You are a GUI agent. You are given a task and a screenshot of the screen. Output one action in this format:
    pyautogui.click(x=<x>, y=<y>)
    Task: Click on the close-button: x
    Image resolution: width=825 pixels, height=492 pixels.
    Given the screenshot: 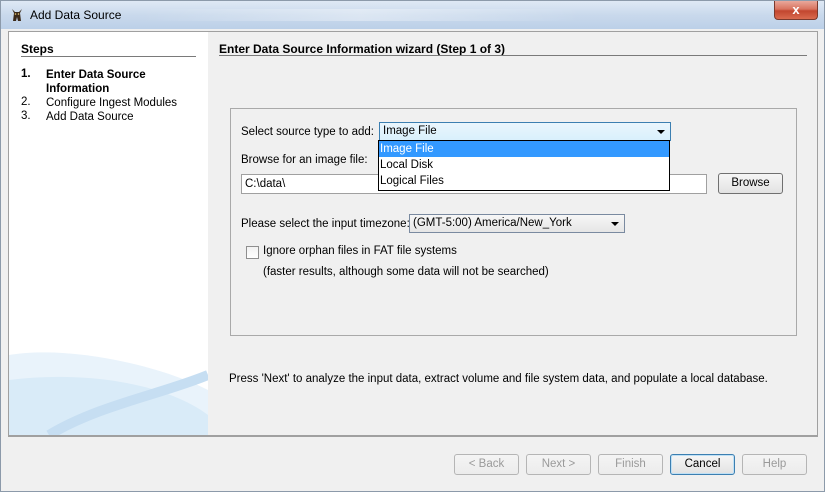 What is the action you would take?
    pyautogui.click(x=796, y=10)
    